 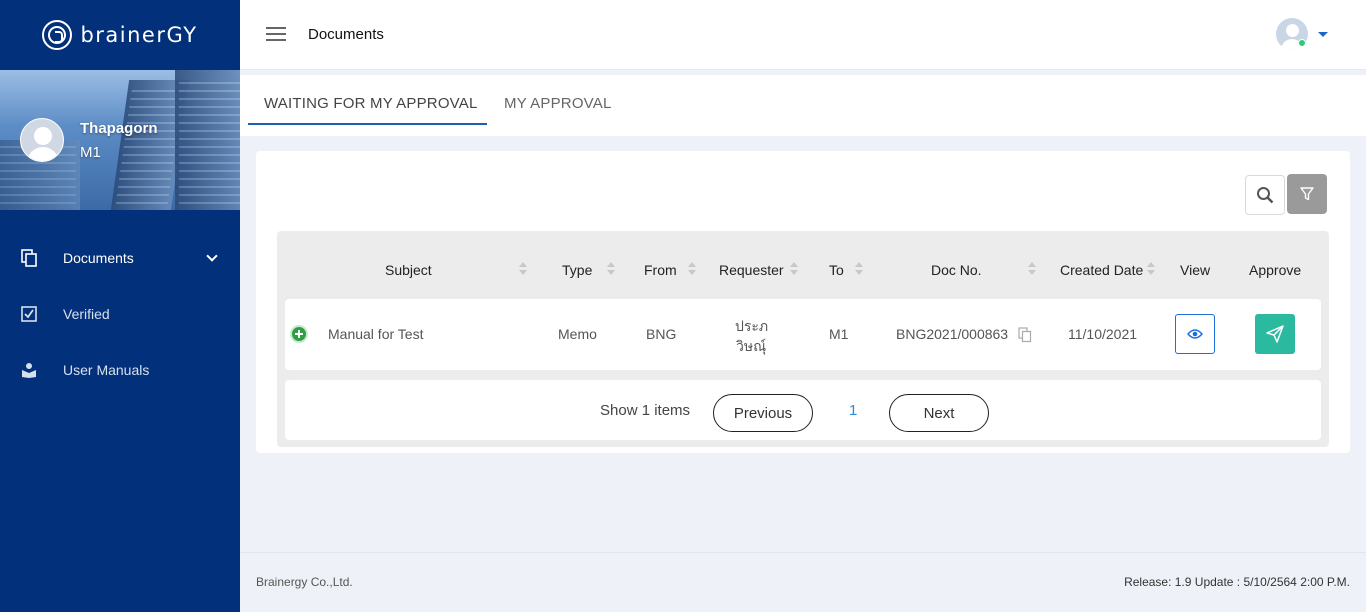 What do you see at coordinates (139, 35) in the screenshot?
I see `brand-name: brainerGY` at bounding box center [139, 35].